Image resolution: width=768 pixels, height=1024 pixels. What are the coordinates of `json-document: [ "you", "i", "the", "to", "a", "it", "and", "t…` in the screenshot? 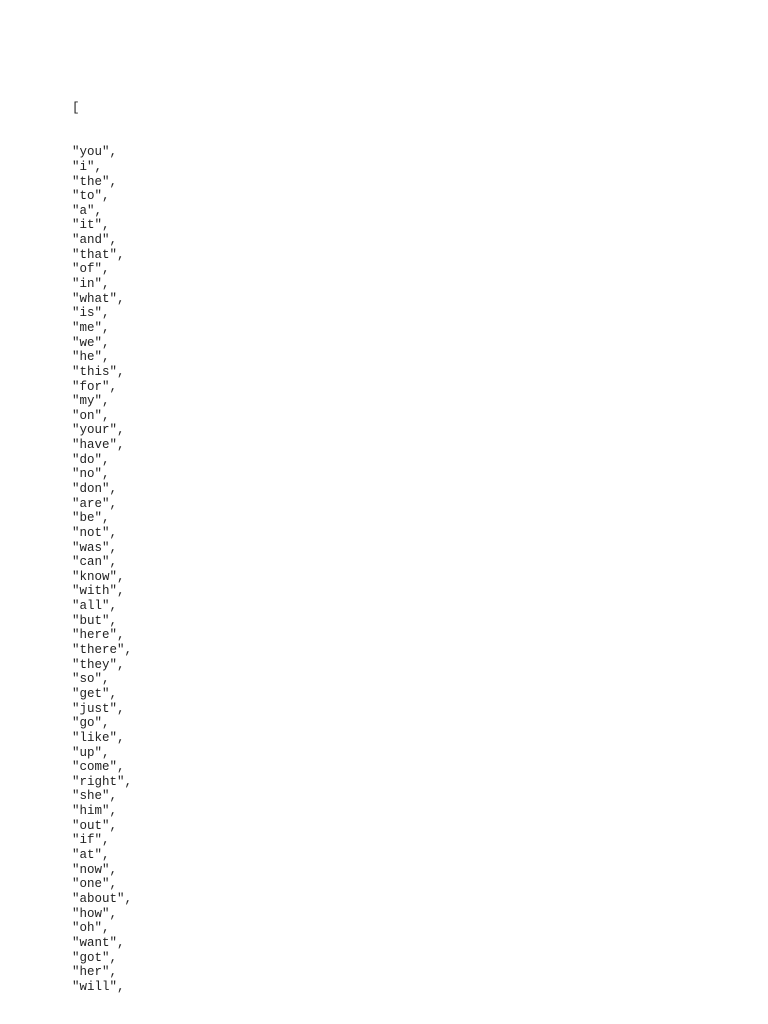 It's located at (102, 540).